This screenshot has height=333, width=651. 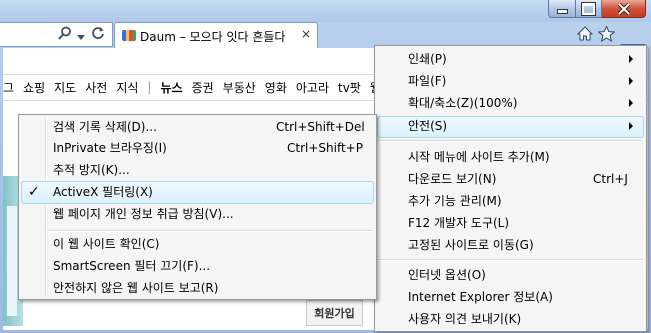 What do you see at coordinates (81, 37) in the screenshot?
I see `dropdown-icon` at bounding box center [81, 37].